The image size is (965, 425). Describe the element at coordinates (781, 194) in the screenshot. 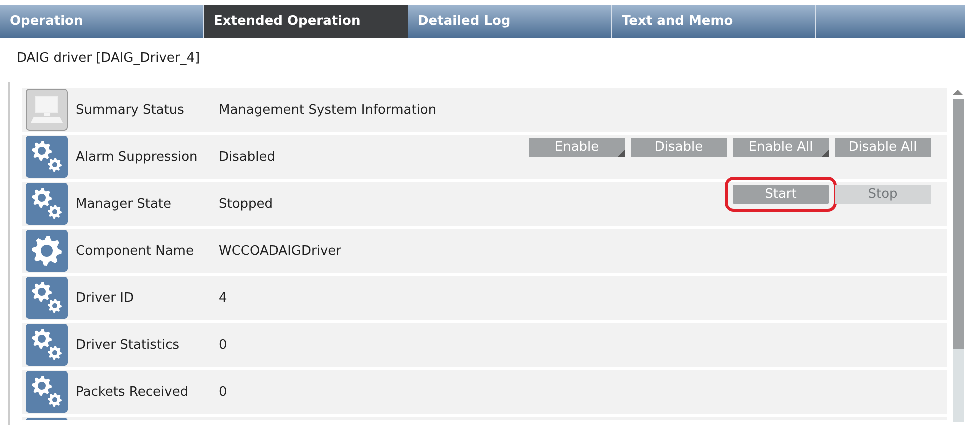

I see `action-button: Start` at that location.